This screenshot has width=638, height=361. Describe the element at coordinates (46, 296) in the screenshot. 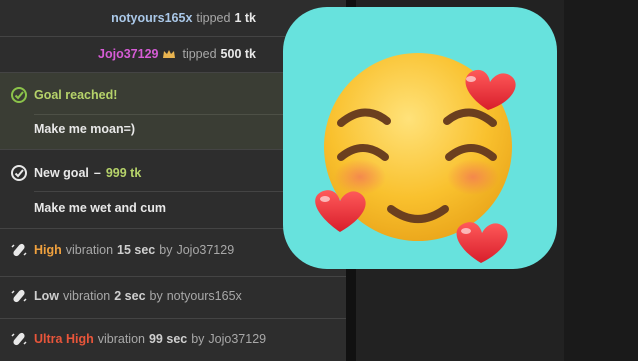

I see `vibration-level: Low` at that location.